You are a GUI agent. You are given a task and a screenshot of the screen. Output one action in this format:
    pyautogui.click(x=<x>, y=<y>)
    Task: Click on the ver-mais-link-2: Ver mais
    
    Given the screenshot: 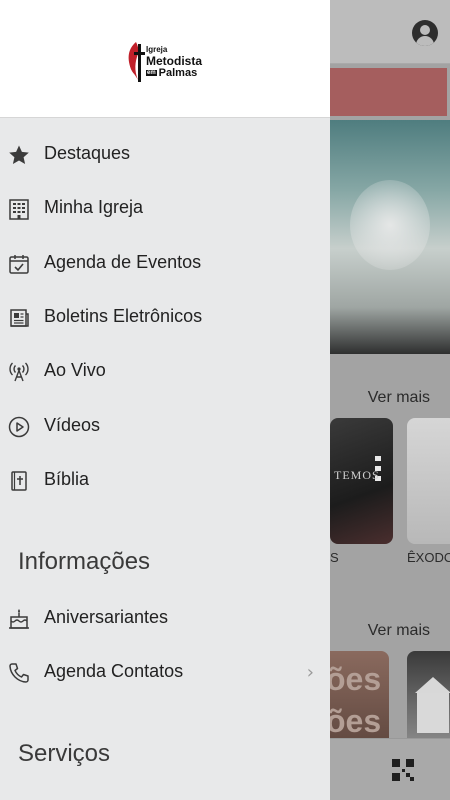 What is the action you would take?
    pyautogui.click(x=399, y=631)
    